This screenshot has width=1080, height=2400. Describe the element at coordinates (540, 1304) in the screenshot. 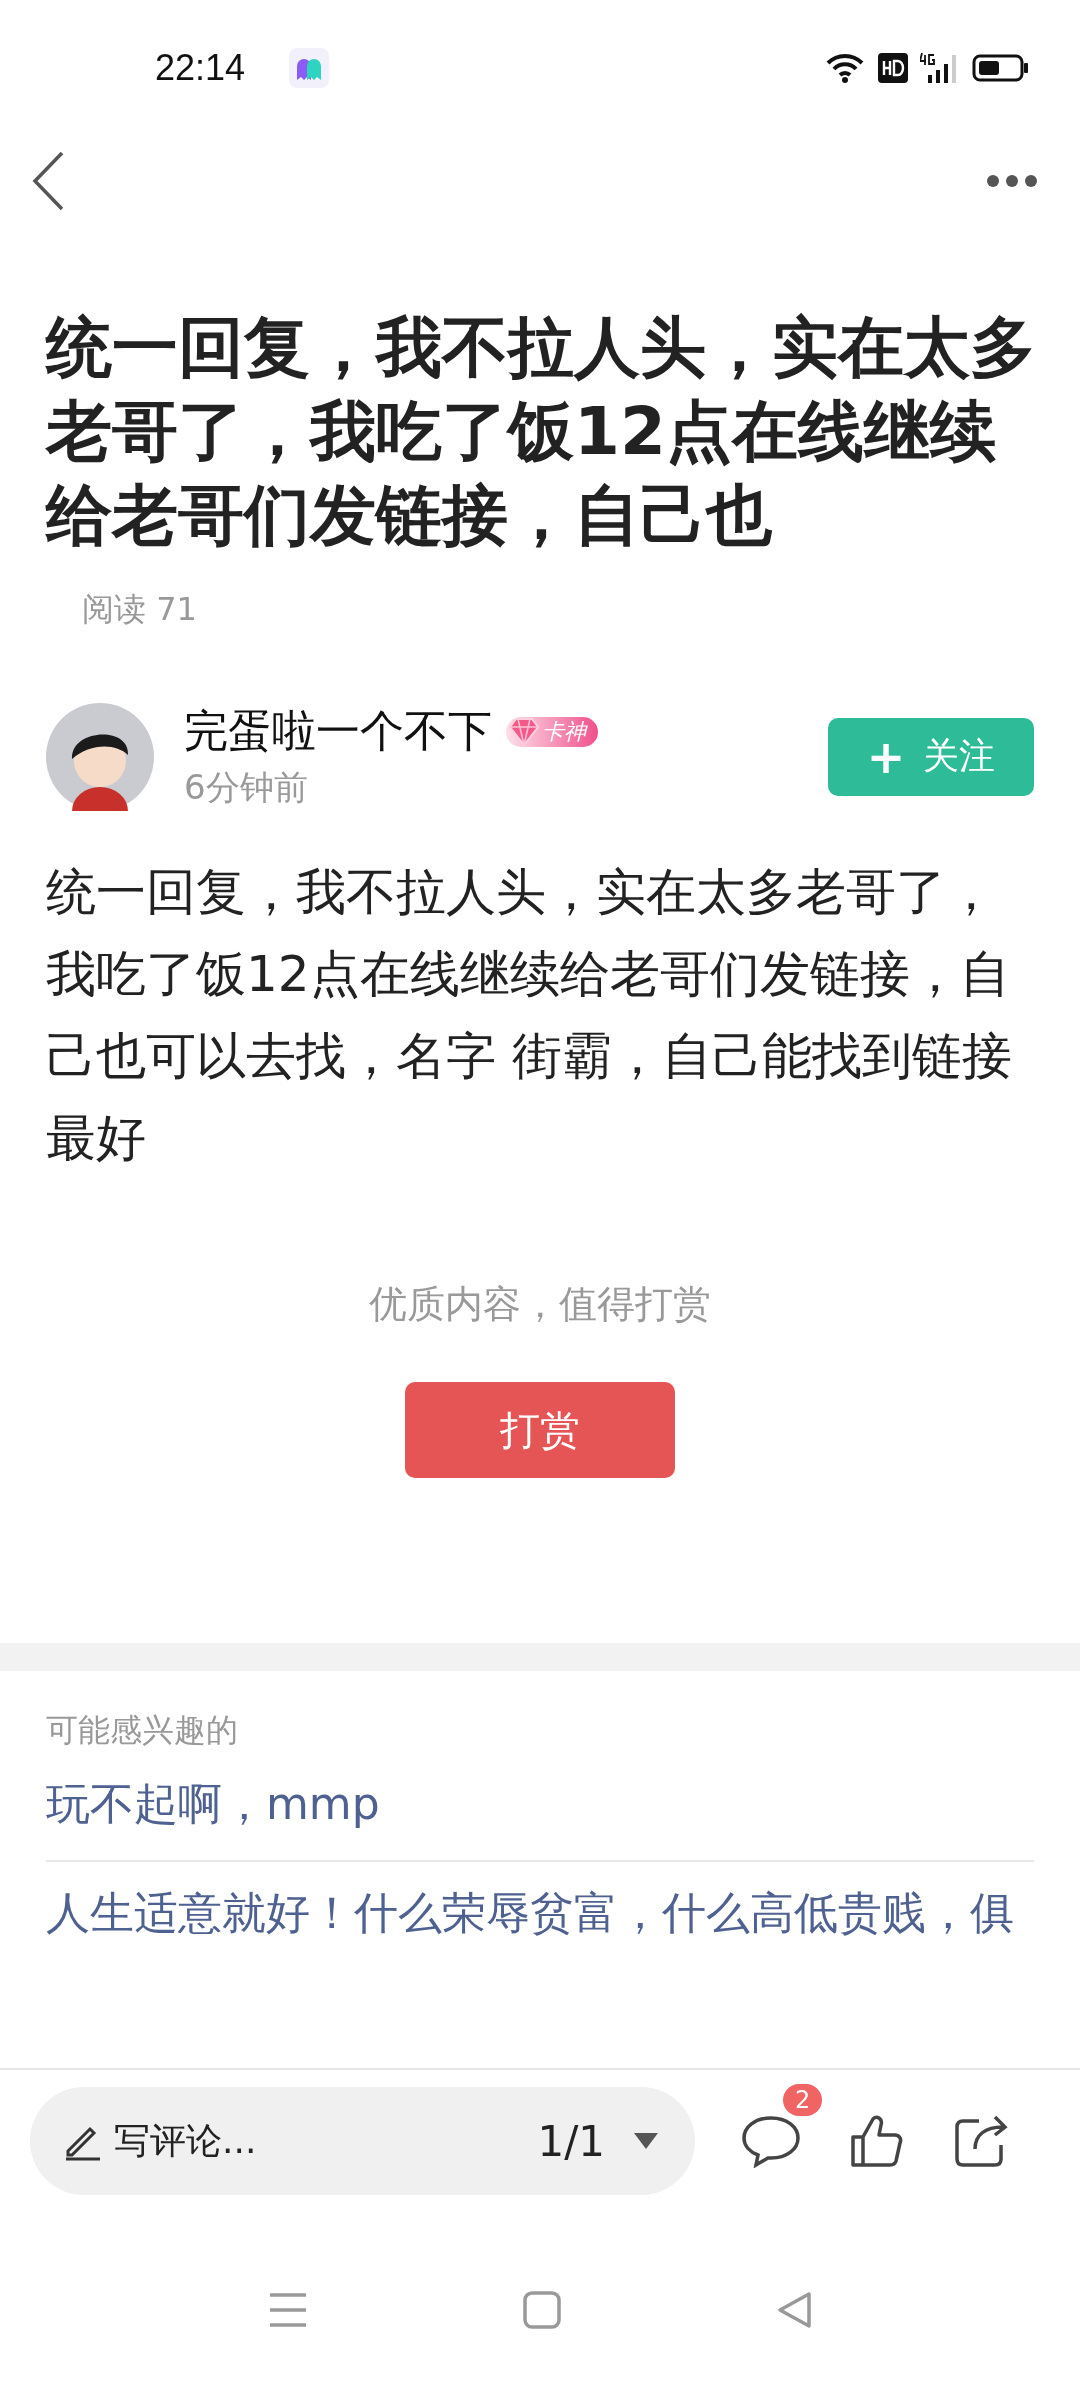

I see `reward-prompt: 优质内容，值得打赏` at that location.